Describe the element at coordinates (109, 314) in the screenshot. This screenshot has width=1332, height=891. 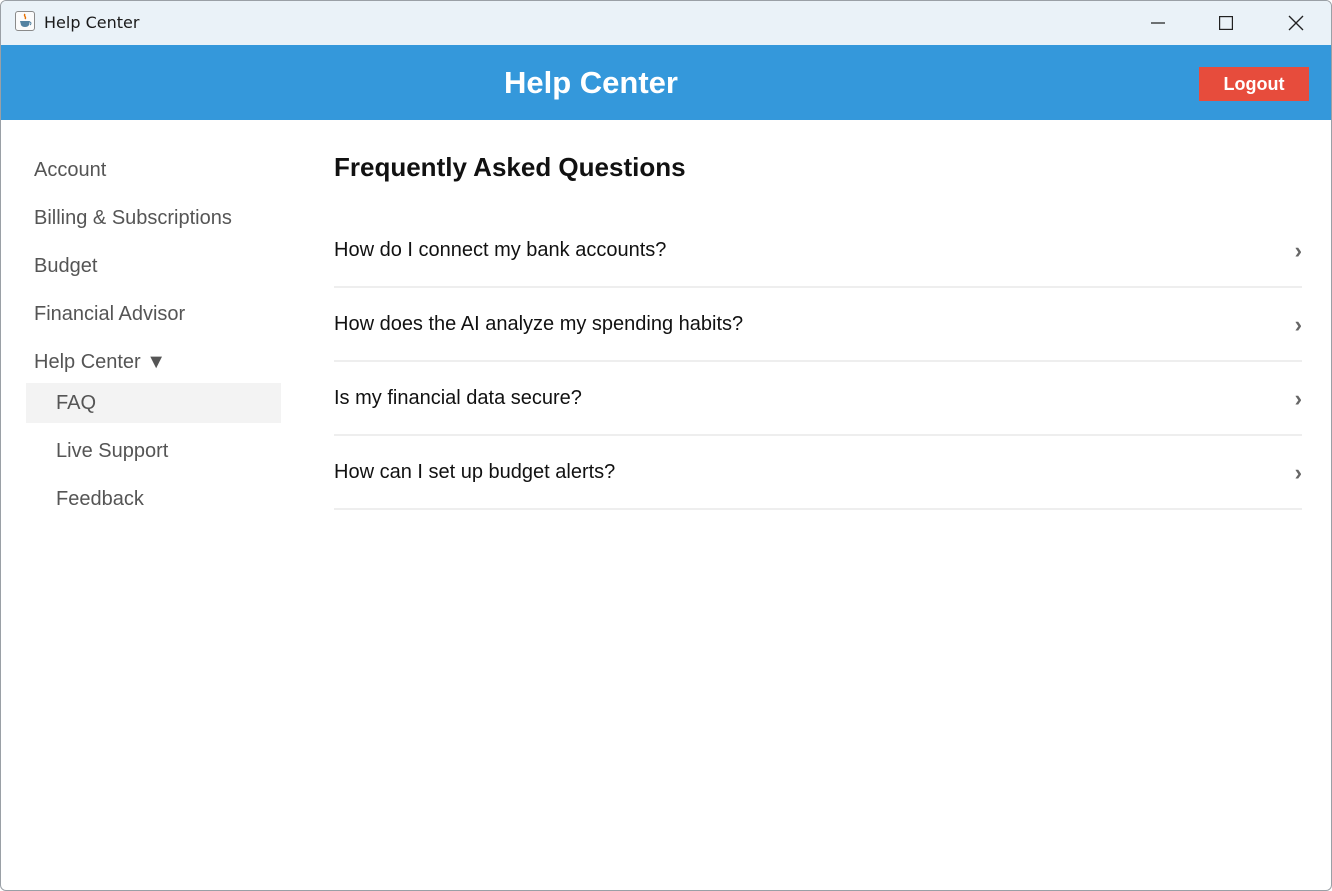
I see `sidebar-item-financial-advisor: Financial Advisor` at that location.